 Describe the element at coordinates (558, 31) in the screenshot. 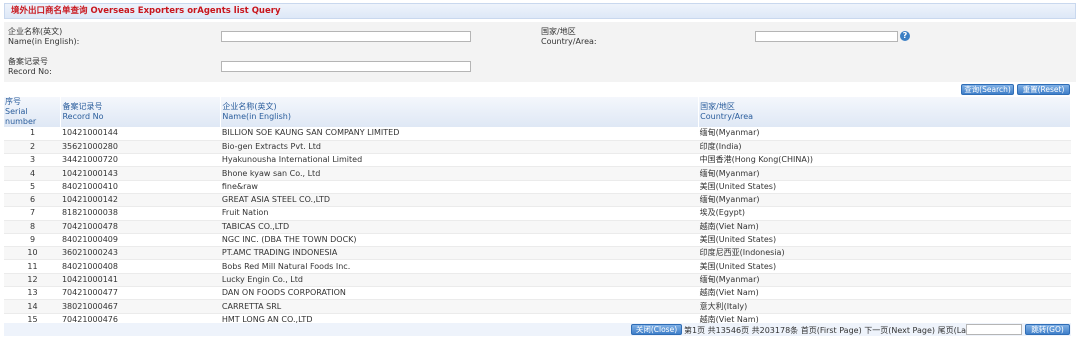

I see `country-label-cn: 国家/地区` at that location.